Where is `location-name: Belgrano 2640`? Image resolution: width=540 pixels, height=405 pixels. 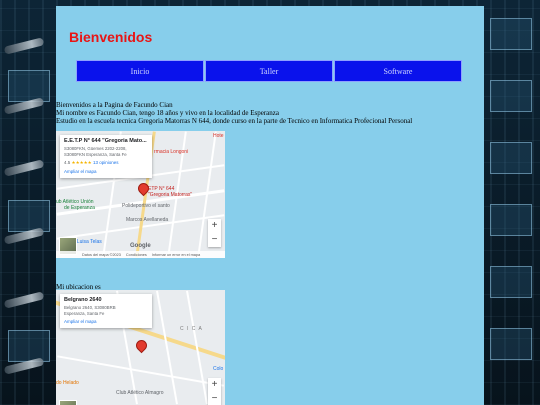
location-name: Belgrano 2640 is located at coordinates (83, 300).